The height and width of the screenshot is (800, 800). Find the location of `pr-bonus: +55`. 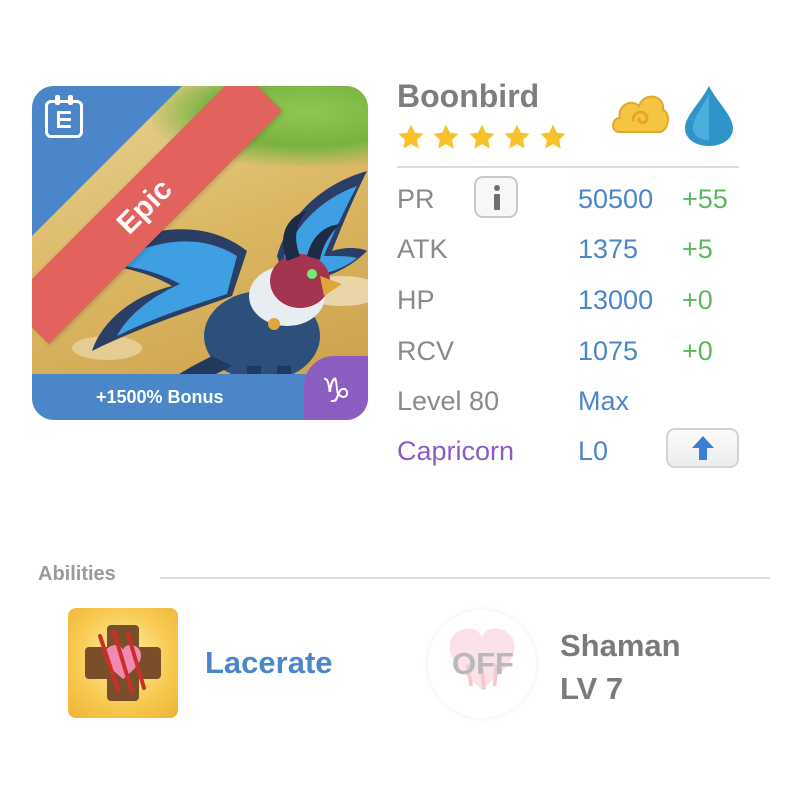

pr-bonus: +55 is located at coordinates (705, 199).